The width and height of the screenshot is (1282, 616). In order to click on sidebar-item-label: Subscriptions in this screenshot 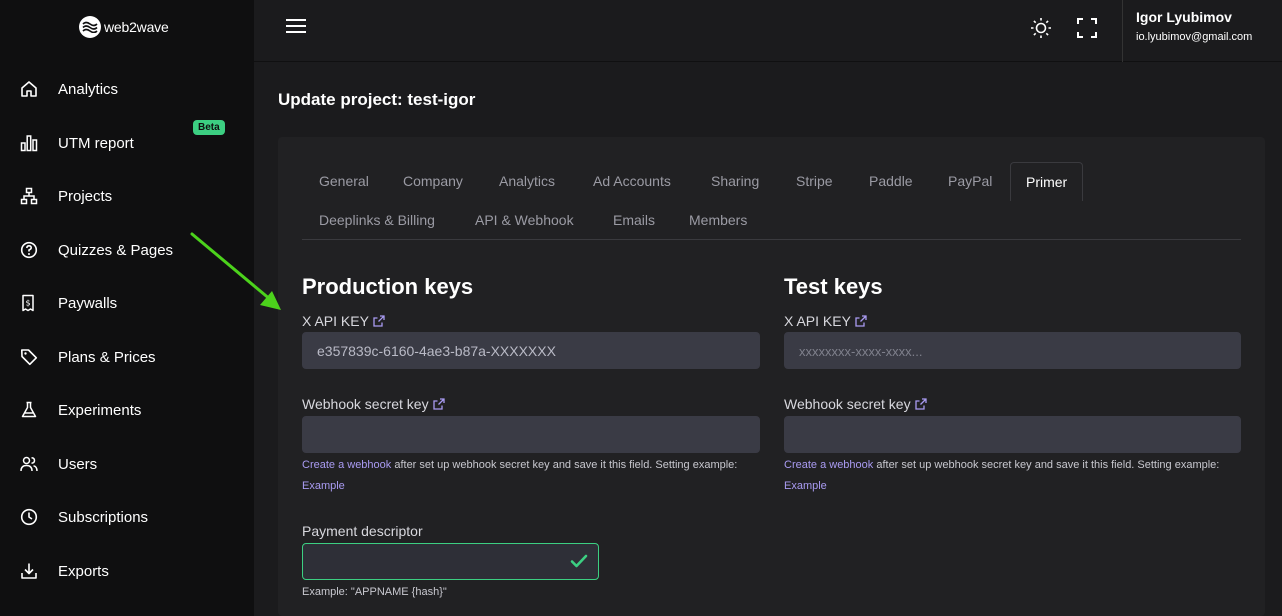, I will do `click(103, 517)`.